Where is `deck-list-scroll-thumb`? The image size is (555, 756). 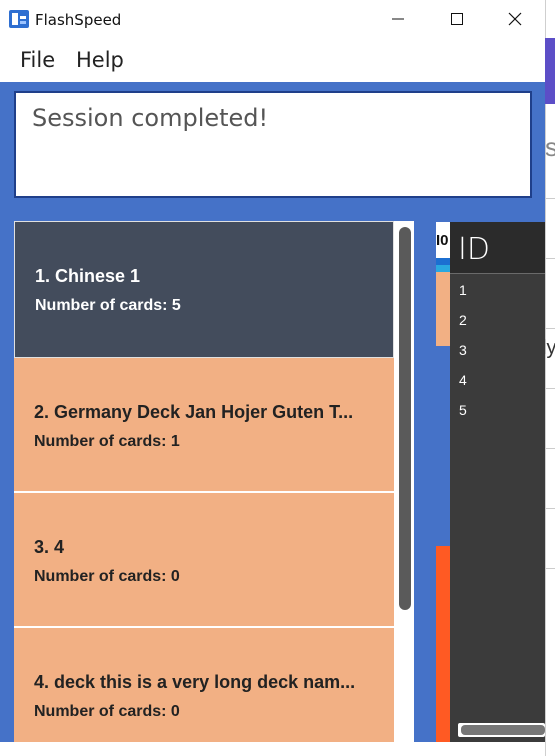
deck-list-scroll-thumb is located at coordinates (405, 418).